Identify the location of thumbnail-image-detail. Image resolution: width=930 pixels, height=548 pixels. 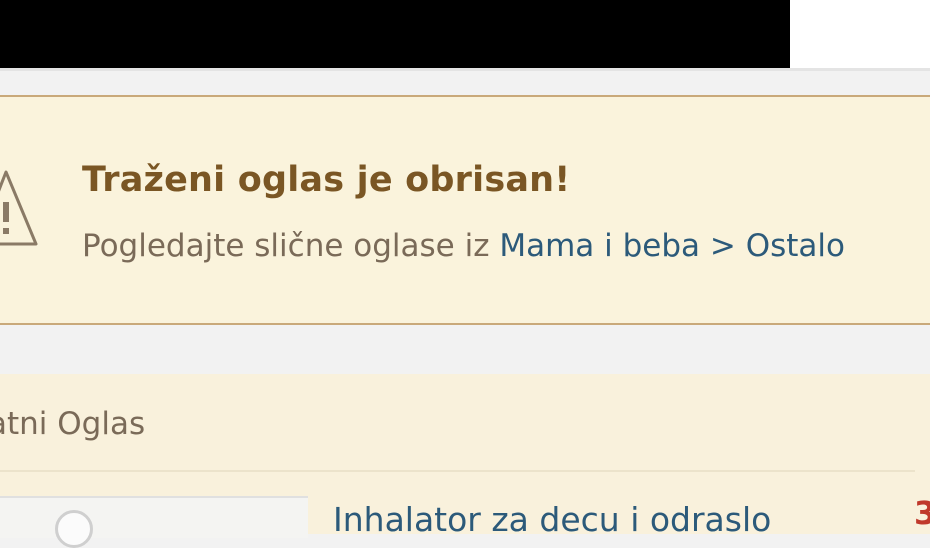
(74, 529).